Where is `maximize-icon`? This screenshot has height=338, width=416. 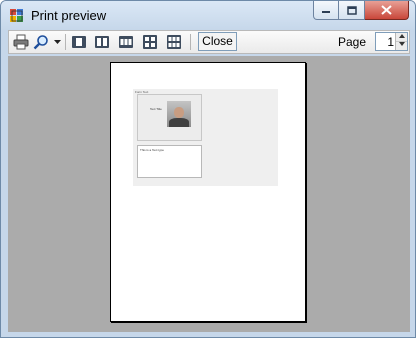 maximize-icon is located at coordinates (351, 10).